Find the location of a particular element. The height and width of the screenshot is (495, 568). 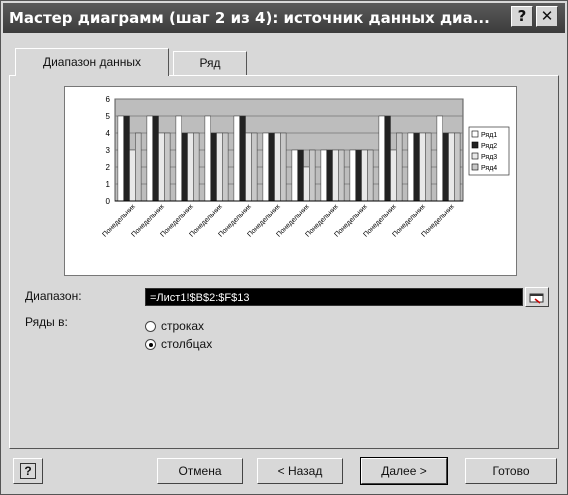

radio-rows-label: строках is located at coordinates (183, 326).